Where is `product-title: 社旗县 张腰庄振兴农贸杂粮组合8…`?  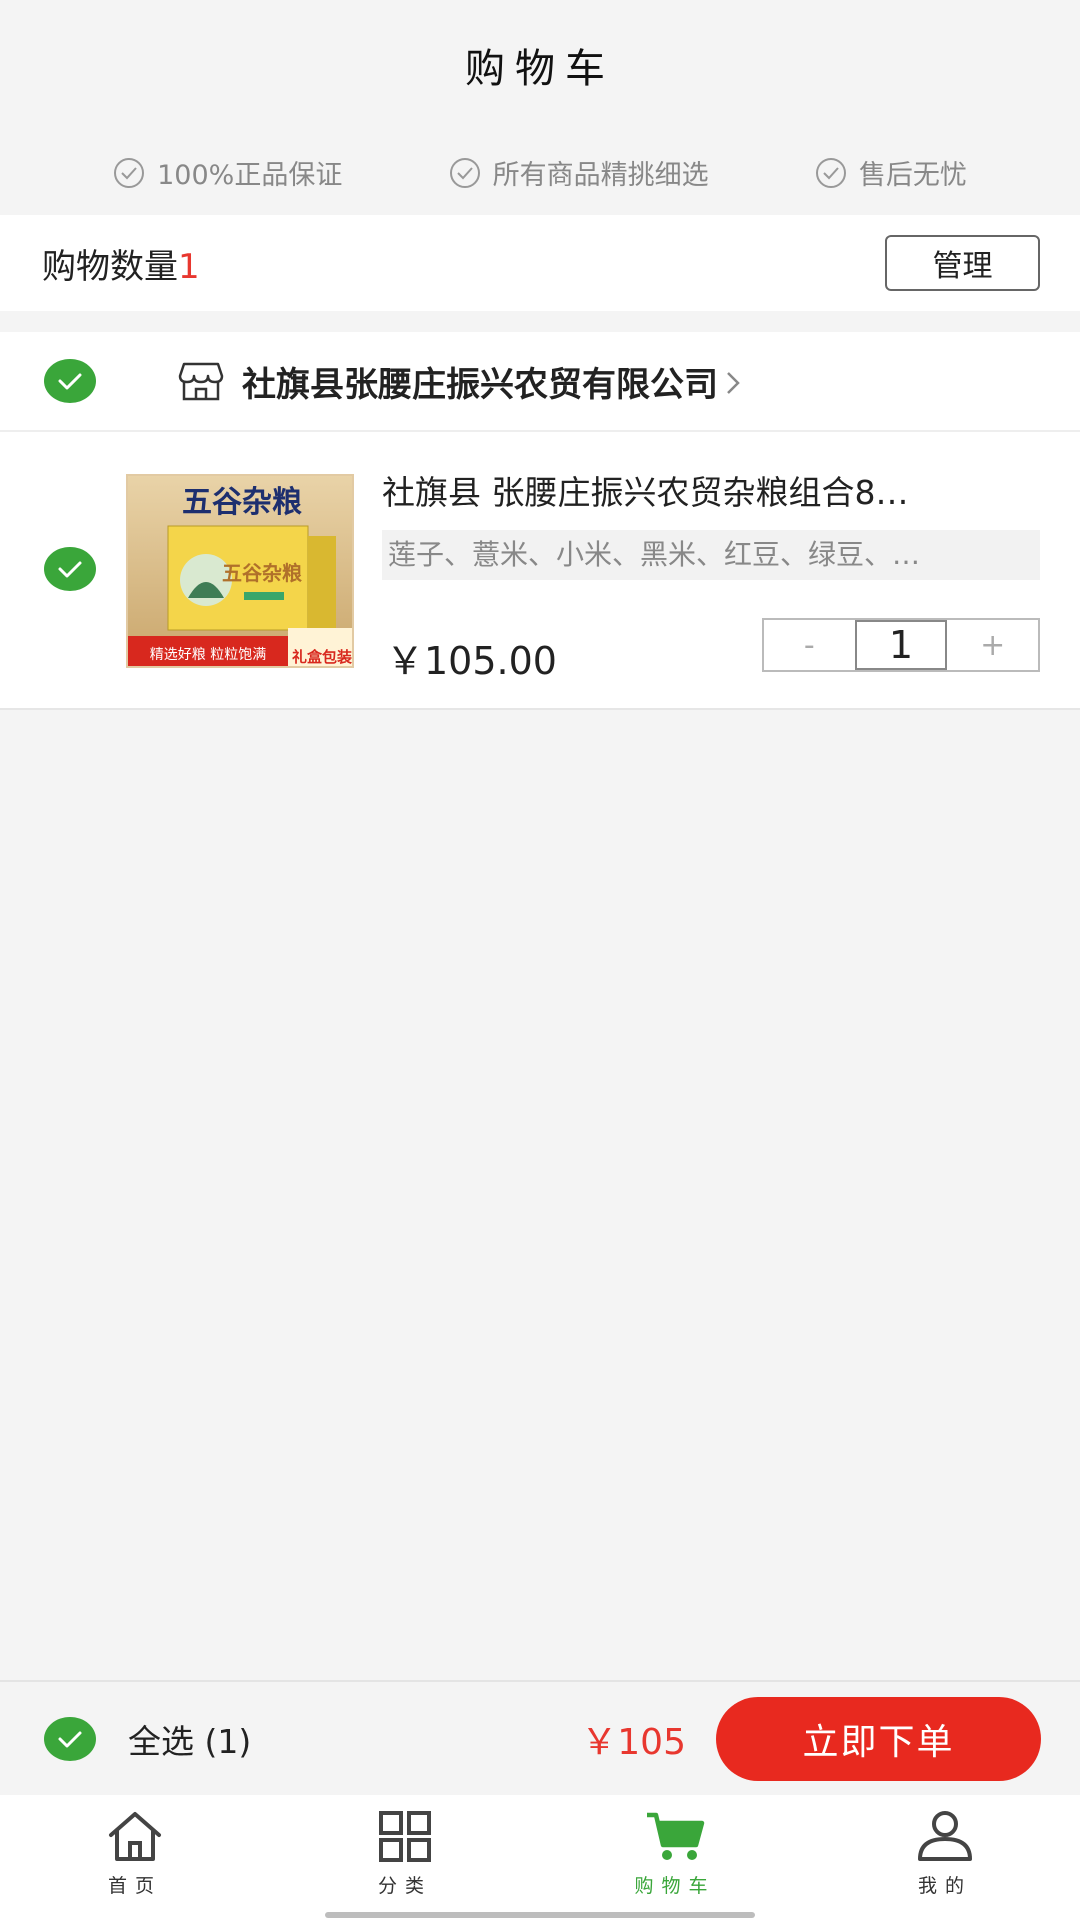 product-title: 社旗县 张腰庄振兴农贸杂粮组合8… is located at coordinates (692, 490).